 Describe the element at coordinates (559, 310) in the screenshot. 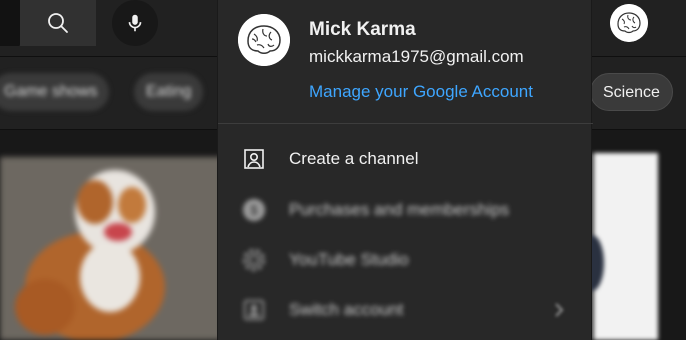

I see `chevron-right-icon` at that location.